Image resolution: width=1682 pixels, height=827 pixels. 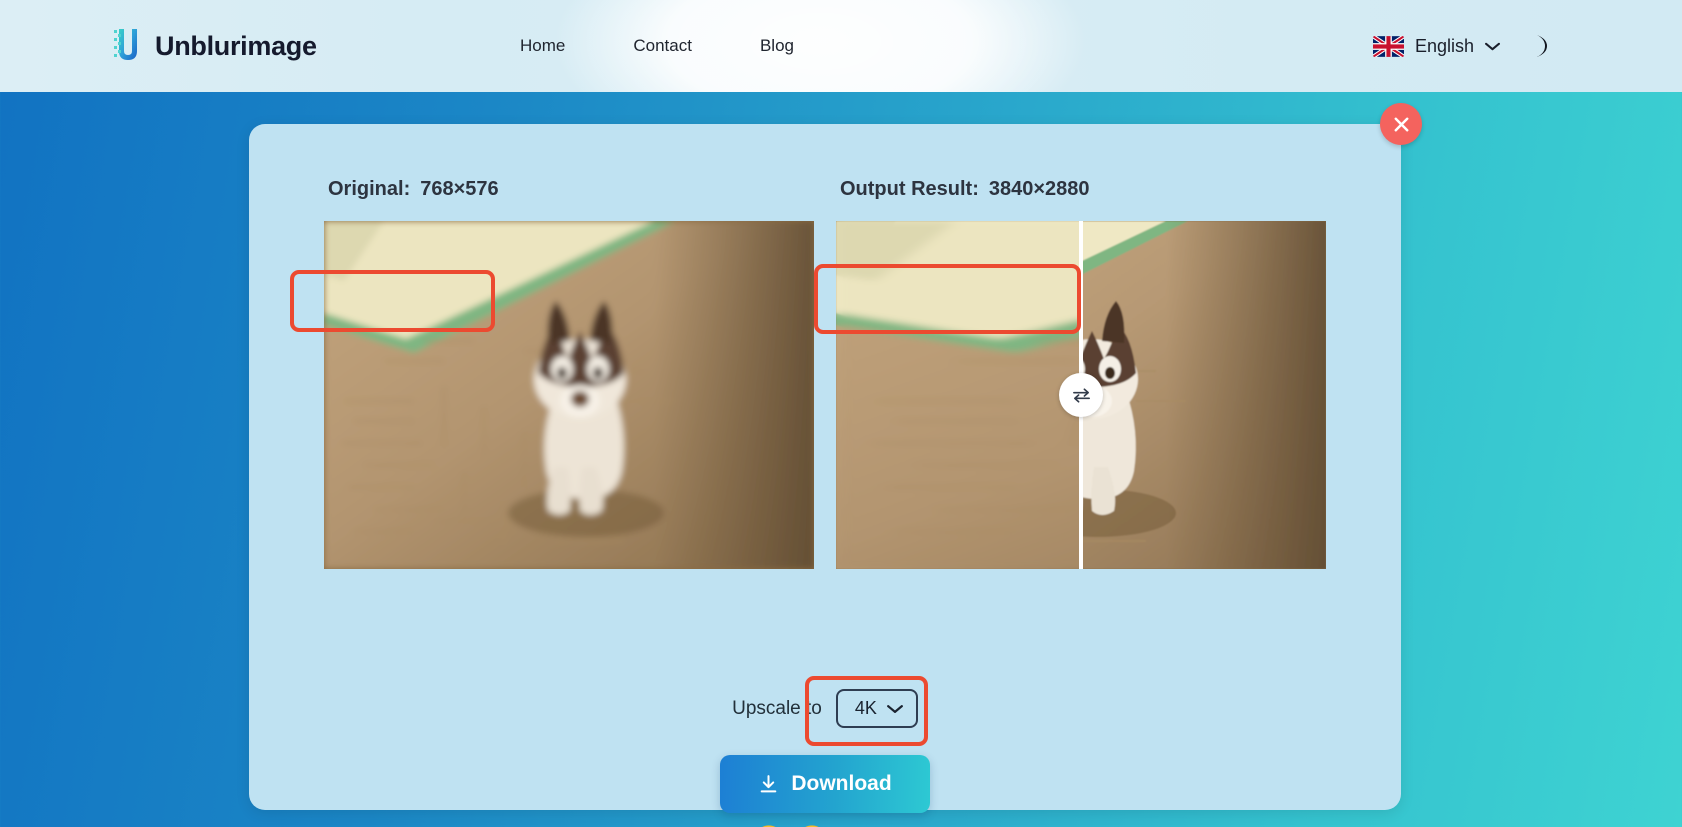 I want to click on output-panel: Output Result: 3840×2880, so click(x=1081, y=364).